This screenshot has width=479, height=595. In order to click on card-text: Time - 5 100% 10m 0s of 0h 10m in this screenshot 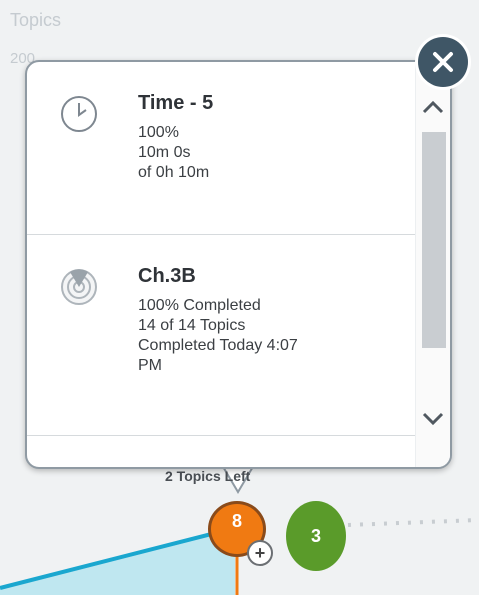, I will do `click(175, 137)`.